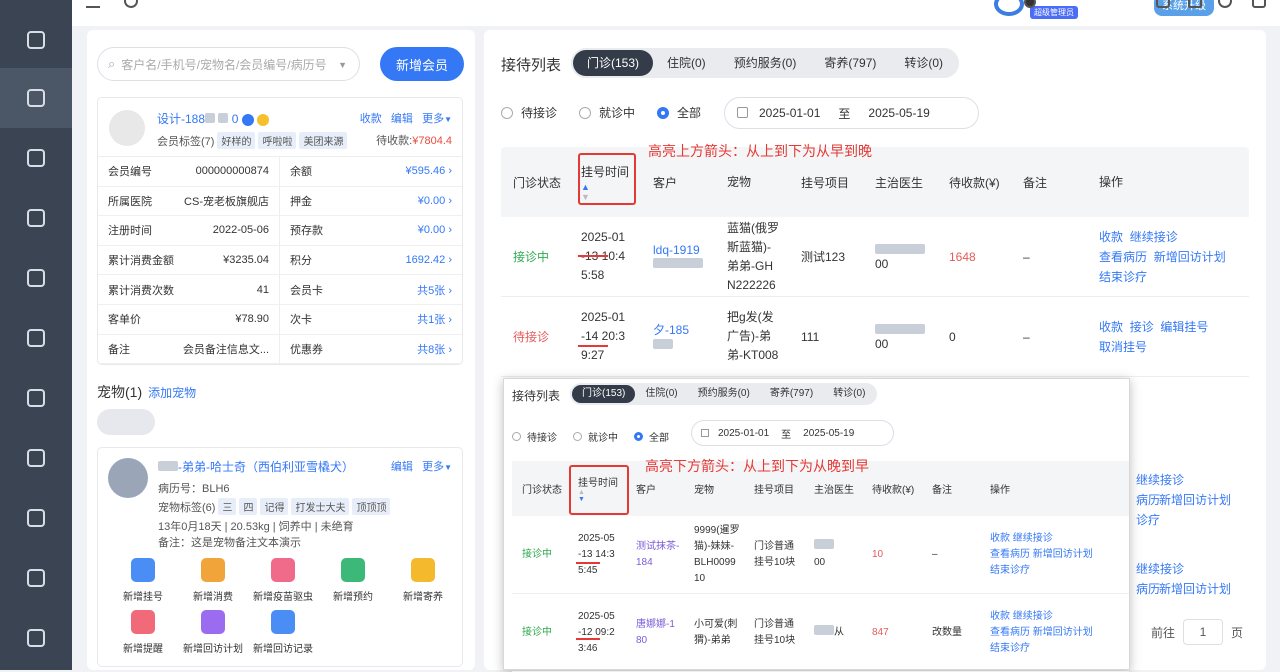 This screenshot has height=672, width=1280. Describe the element at coordinates (36, 638) in the screenshot. I see `sidebar-item-cube` at that location.